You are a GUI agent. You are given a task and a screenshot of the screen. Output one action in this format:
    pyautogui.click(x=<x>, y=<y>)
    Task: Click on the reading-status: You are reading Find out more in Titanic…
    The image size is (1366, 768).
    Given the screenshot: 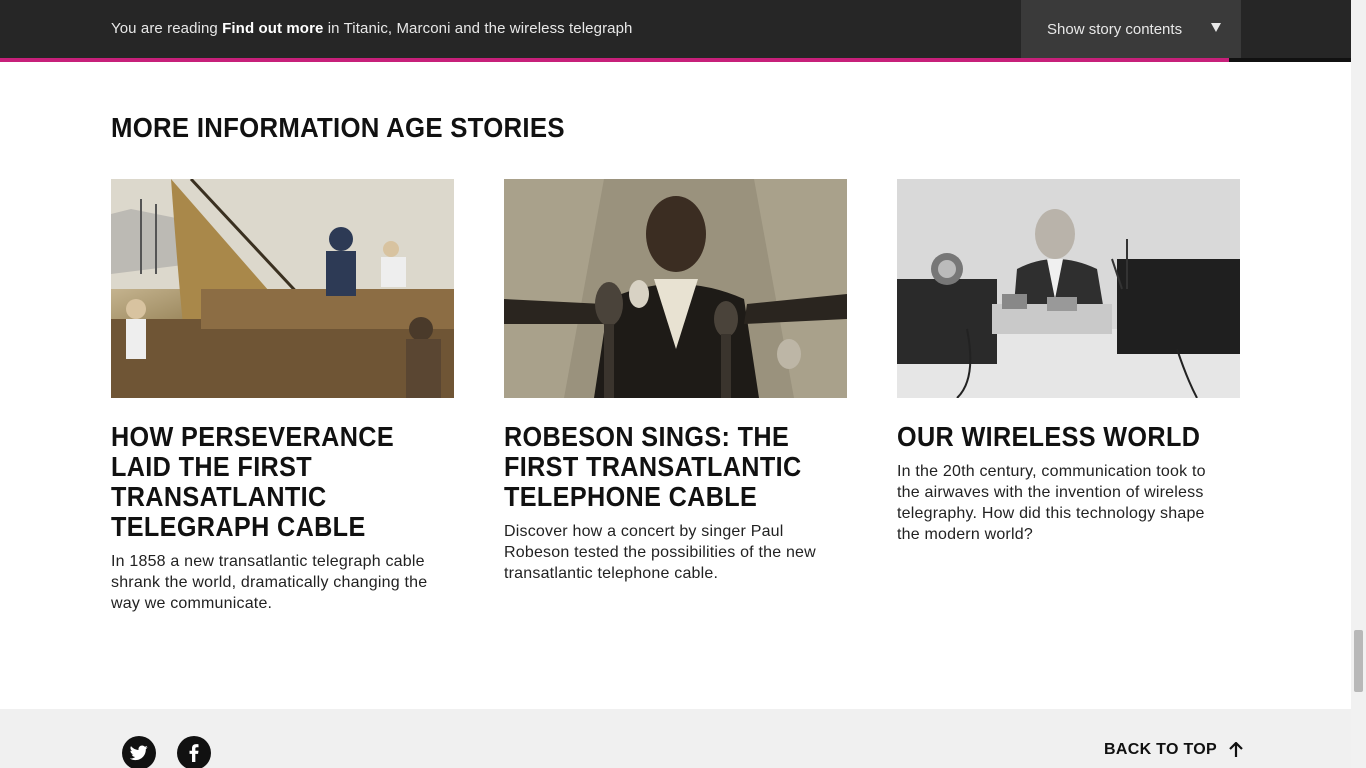 What is the action you would take?
    pyautogui.click(x=372, y=28)
    